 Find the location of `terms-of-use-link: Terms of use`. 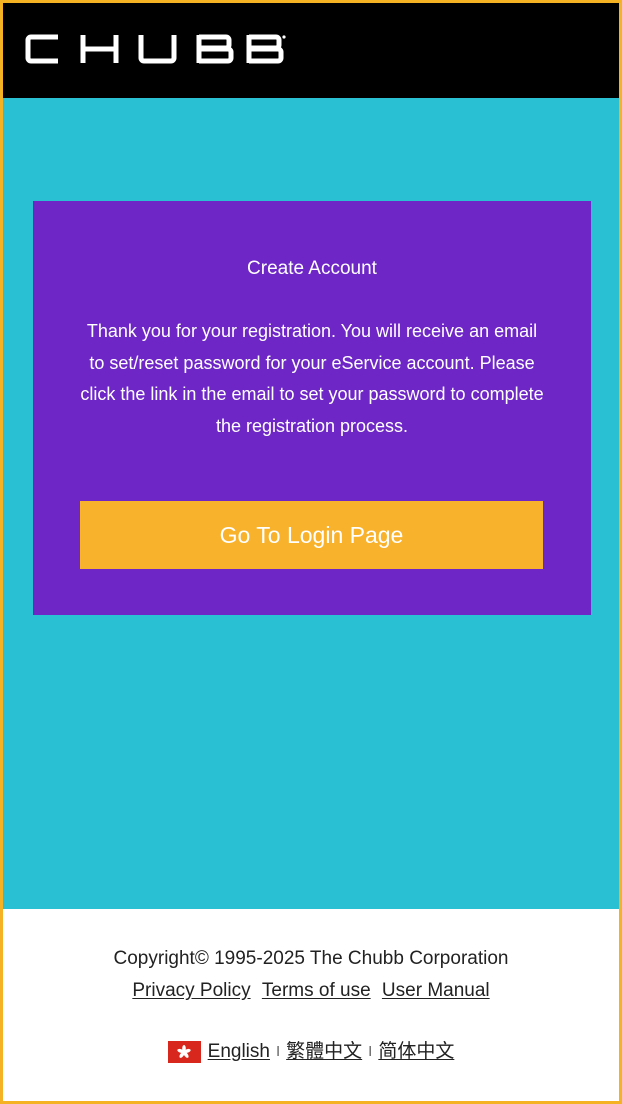

terms-of-use-link: Terms of use is located at coordinates (316, 990).